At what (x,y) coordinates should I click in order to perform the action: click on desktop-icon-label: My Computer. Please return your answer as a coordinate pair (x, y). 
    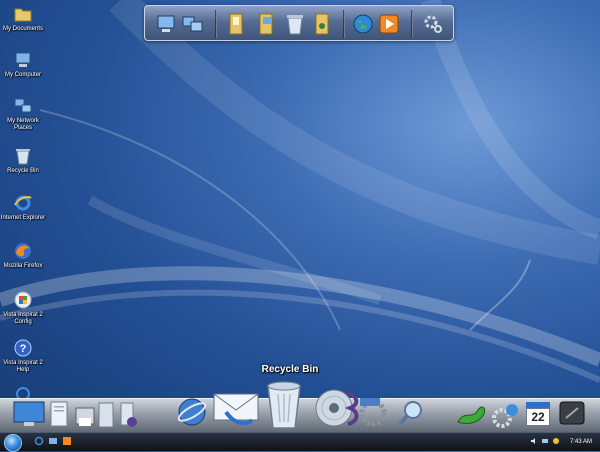
    Looking at the image, I should click on (22, 75).